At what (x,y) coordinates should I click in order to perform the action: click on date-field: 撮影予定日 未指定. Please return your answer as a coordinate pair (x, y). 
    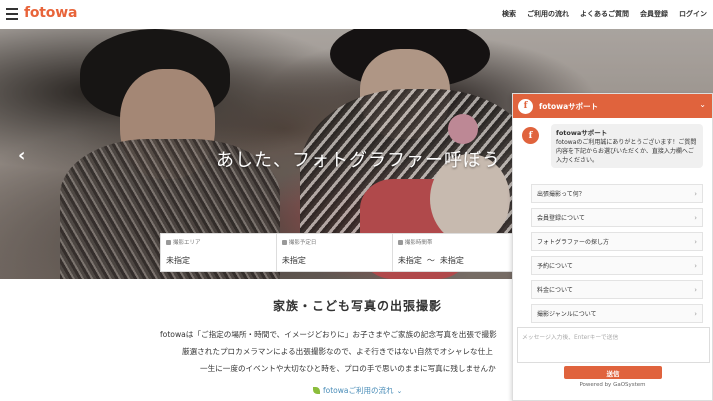
    Looking at the image, I should click on (335, 252).